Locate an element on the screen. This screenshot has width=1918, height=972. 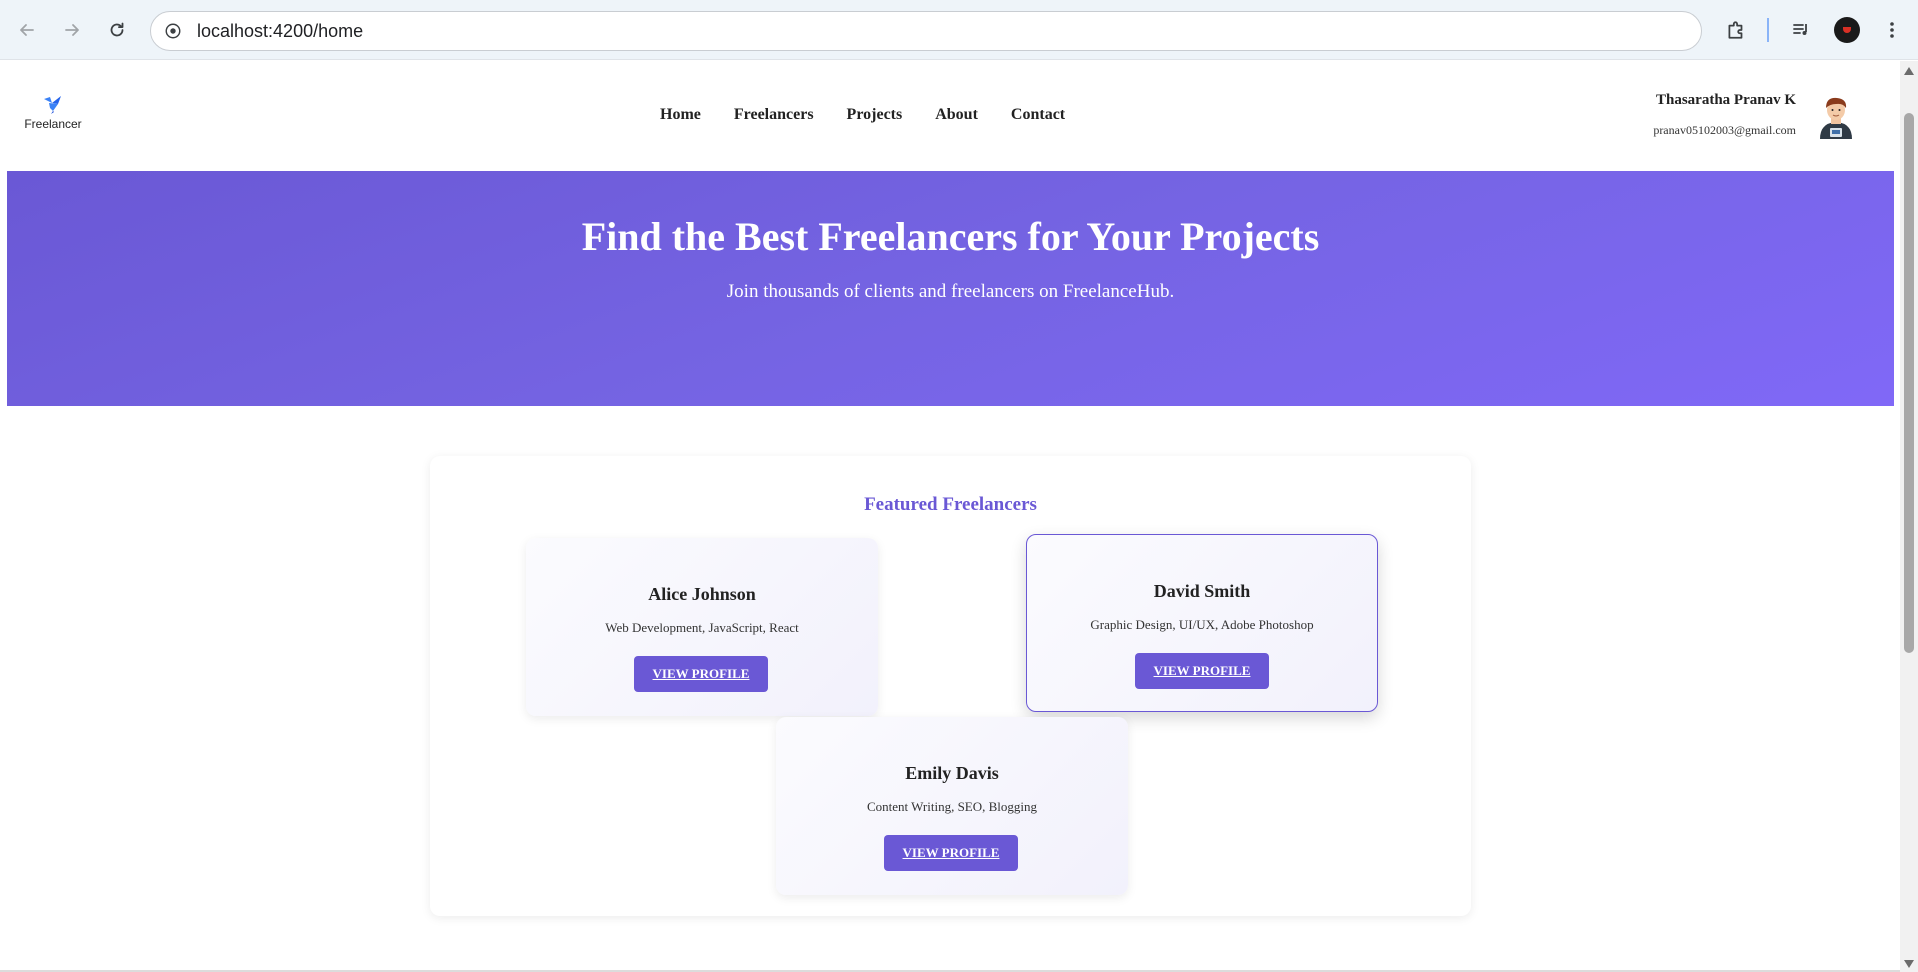
site-logo: Freelancer is located at coordinates (53, 112).